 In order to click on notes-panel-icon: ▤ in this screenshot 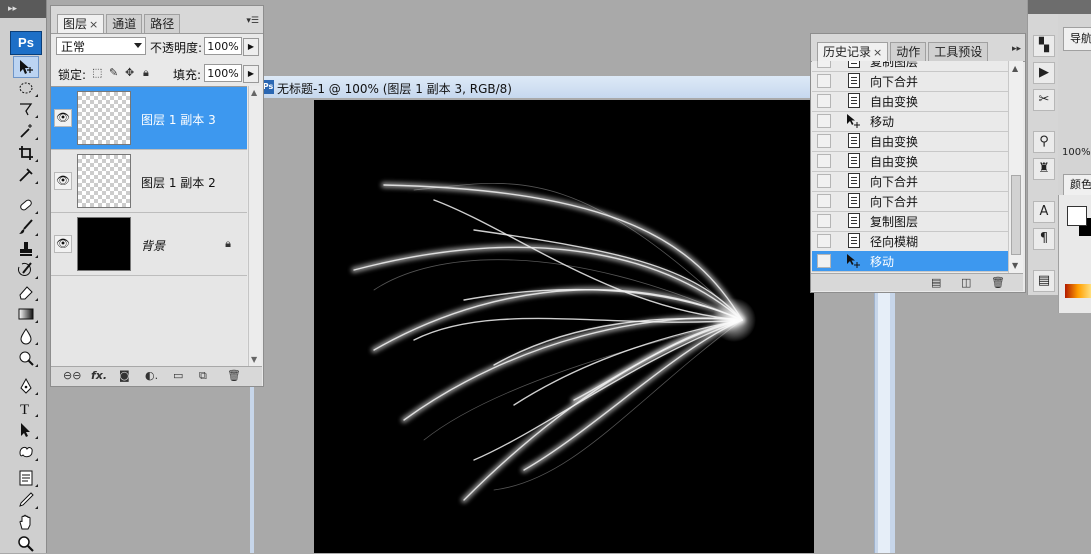, I will do `click(1044, 281)`.